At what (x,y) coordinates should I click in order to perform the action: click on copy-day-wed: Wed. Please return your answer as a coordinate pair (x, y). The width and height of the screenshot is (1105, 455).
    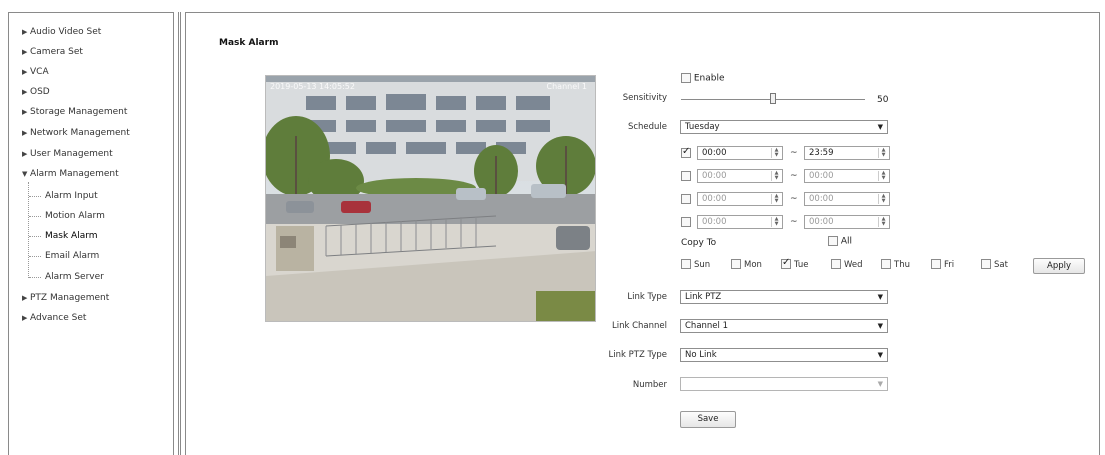
    Looking at the image, I should click on (847, 264).